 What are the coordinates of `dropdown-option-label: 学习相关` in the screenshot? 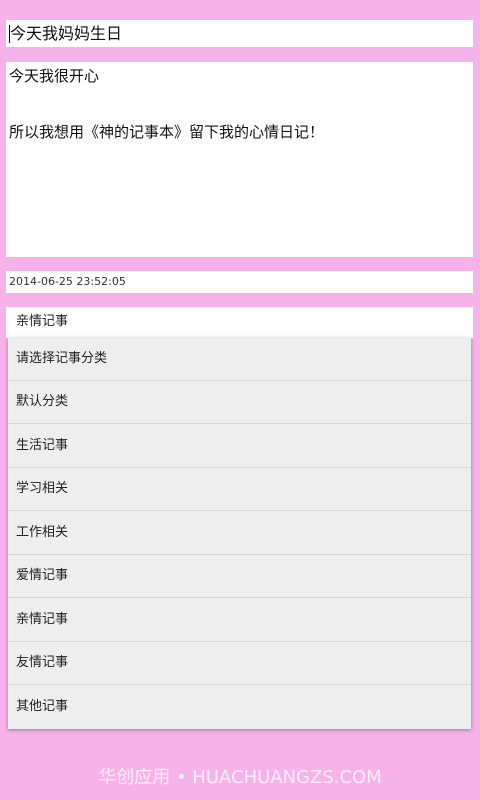 It's located at (42, 488).